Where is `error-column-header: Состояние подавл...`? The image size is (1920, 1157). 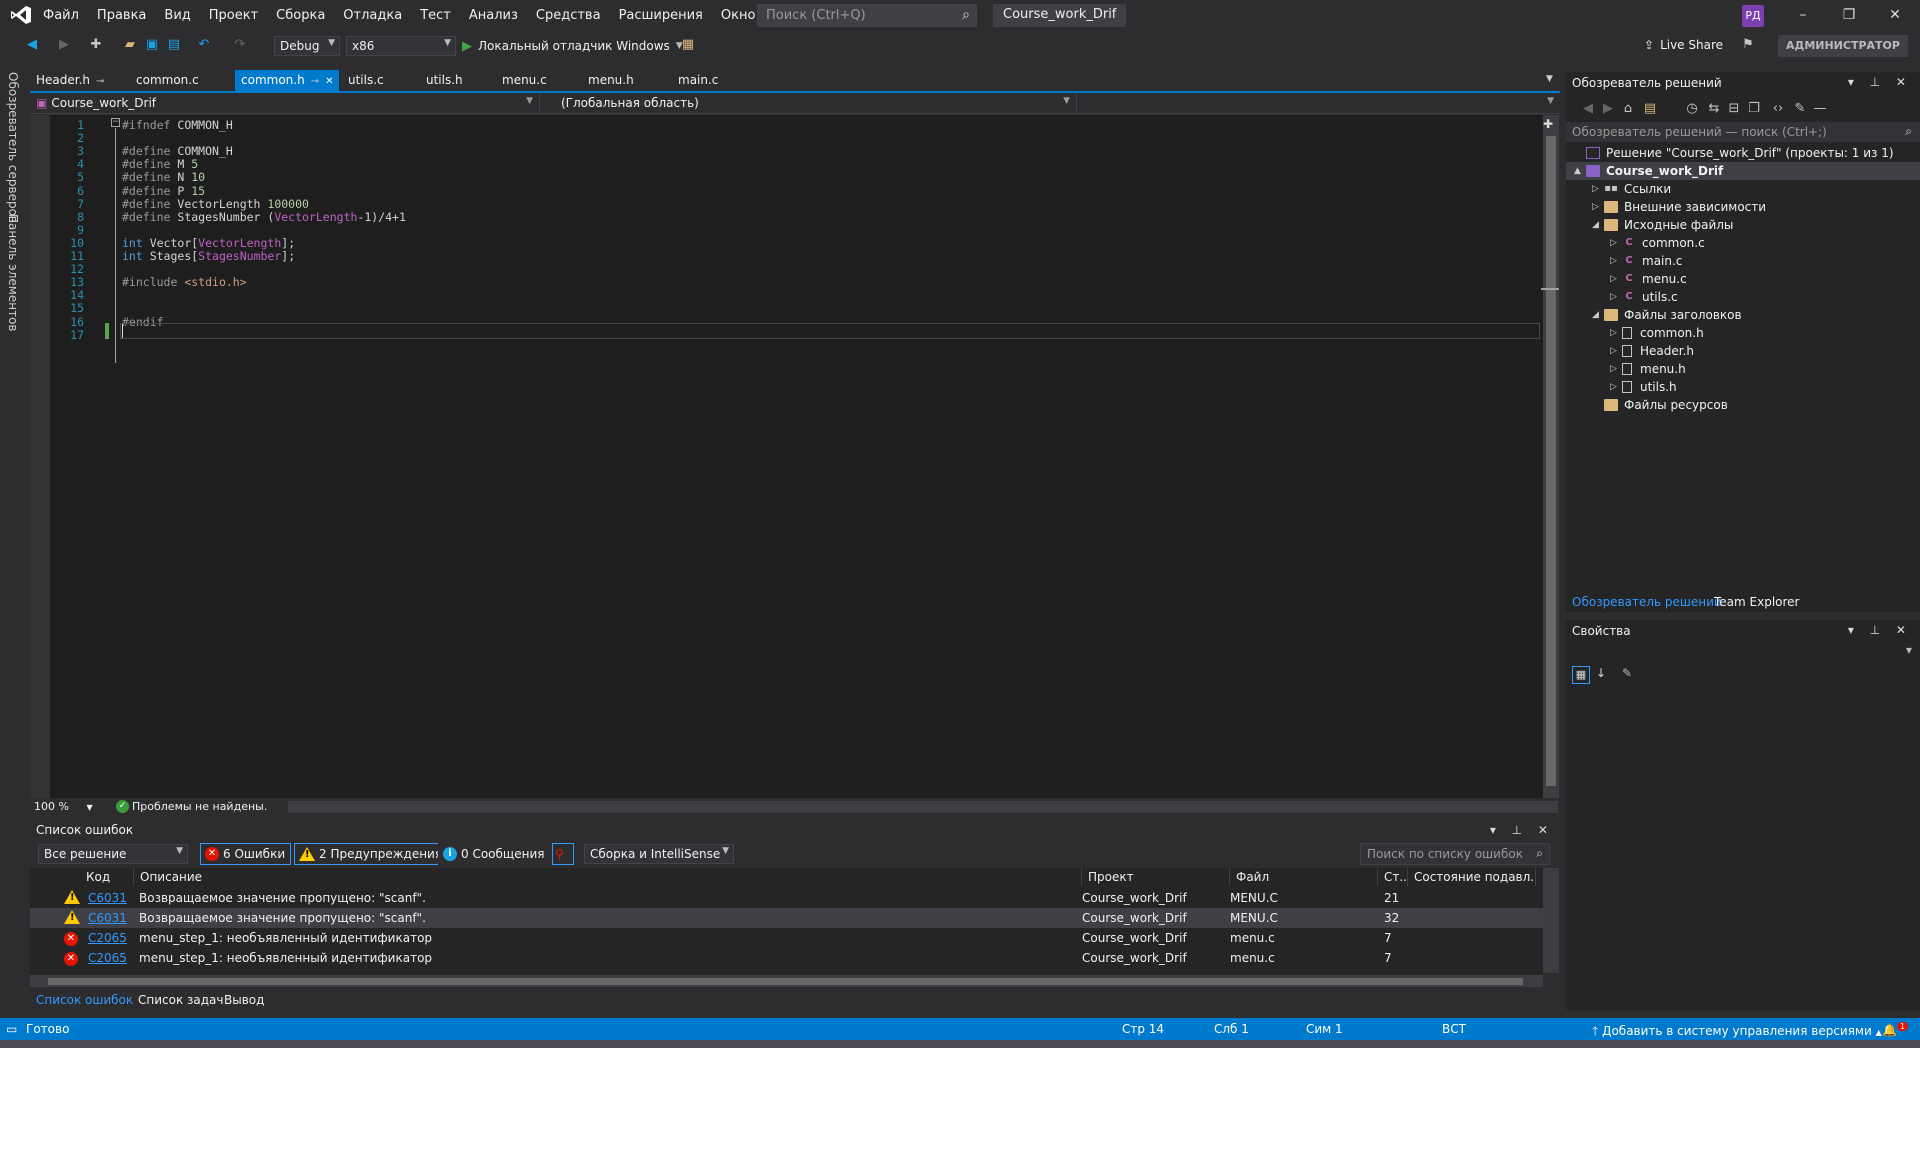 error-column-header: Состояние подавл... is located at coordinates (1472, 877).